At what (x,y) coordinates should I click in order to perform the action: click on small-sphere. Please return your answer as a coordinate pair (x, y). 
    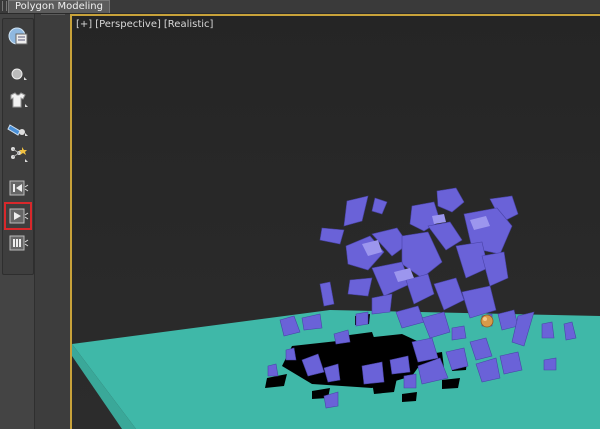
    Looking at the image, I should click on (487, 321).